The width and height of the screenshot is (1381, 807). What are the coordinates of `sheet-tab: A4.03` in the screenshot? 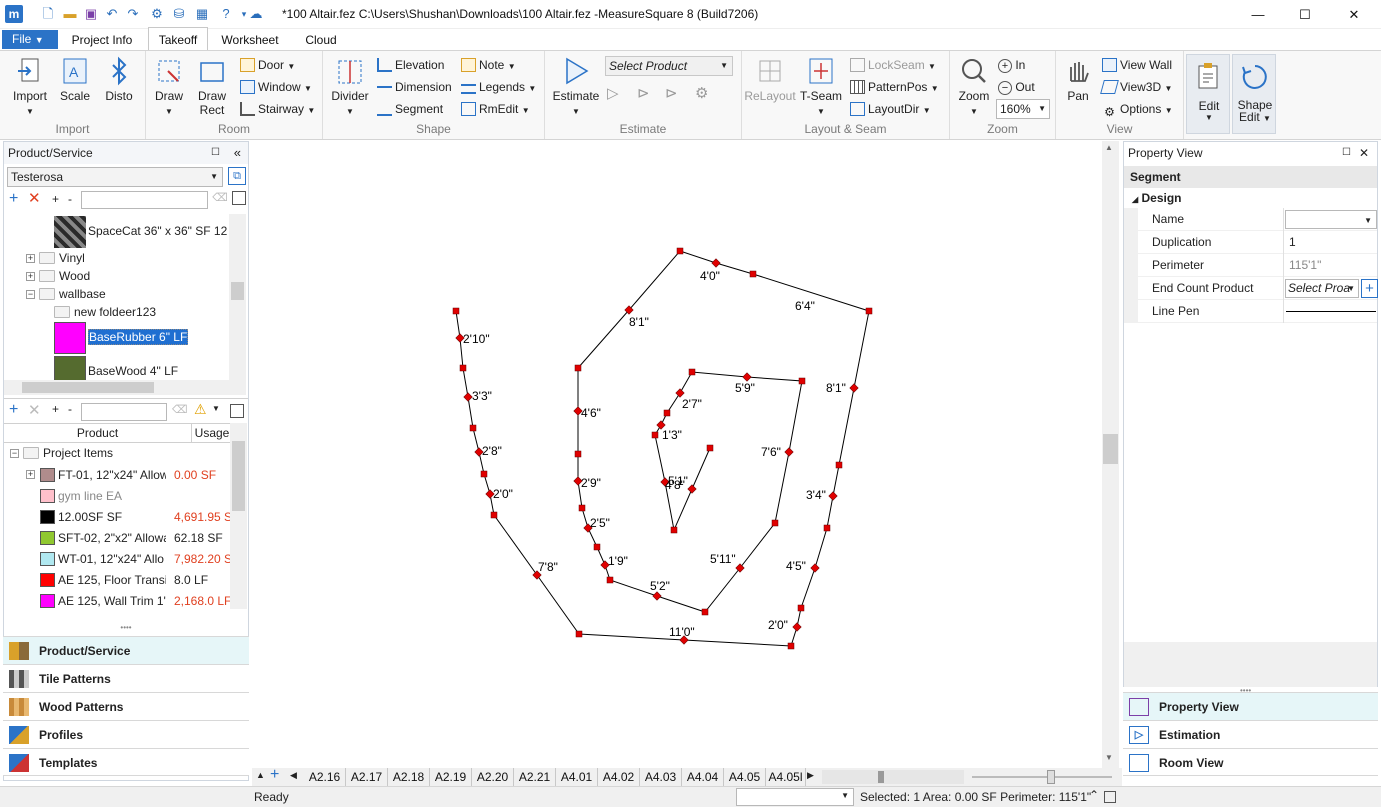 It's located at (661, 777).